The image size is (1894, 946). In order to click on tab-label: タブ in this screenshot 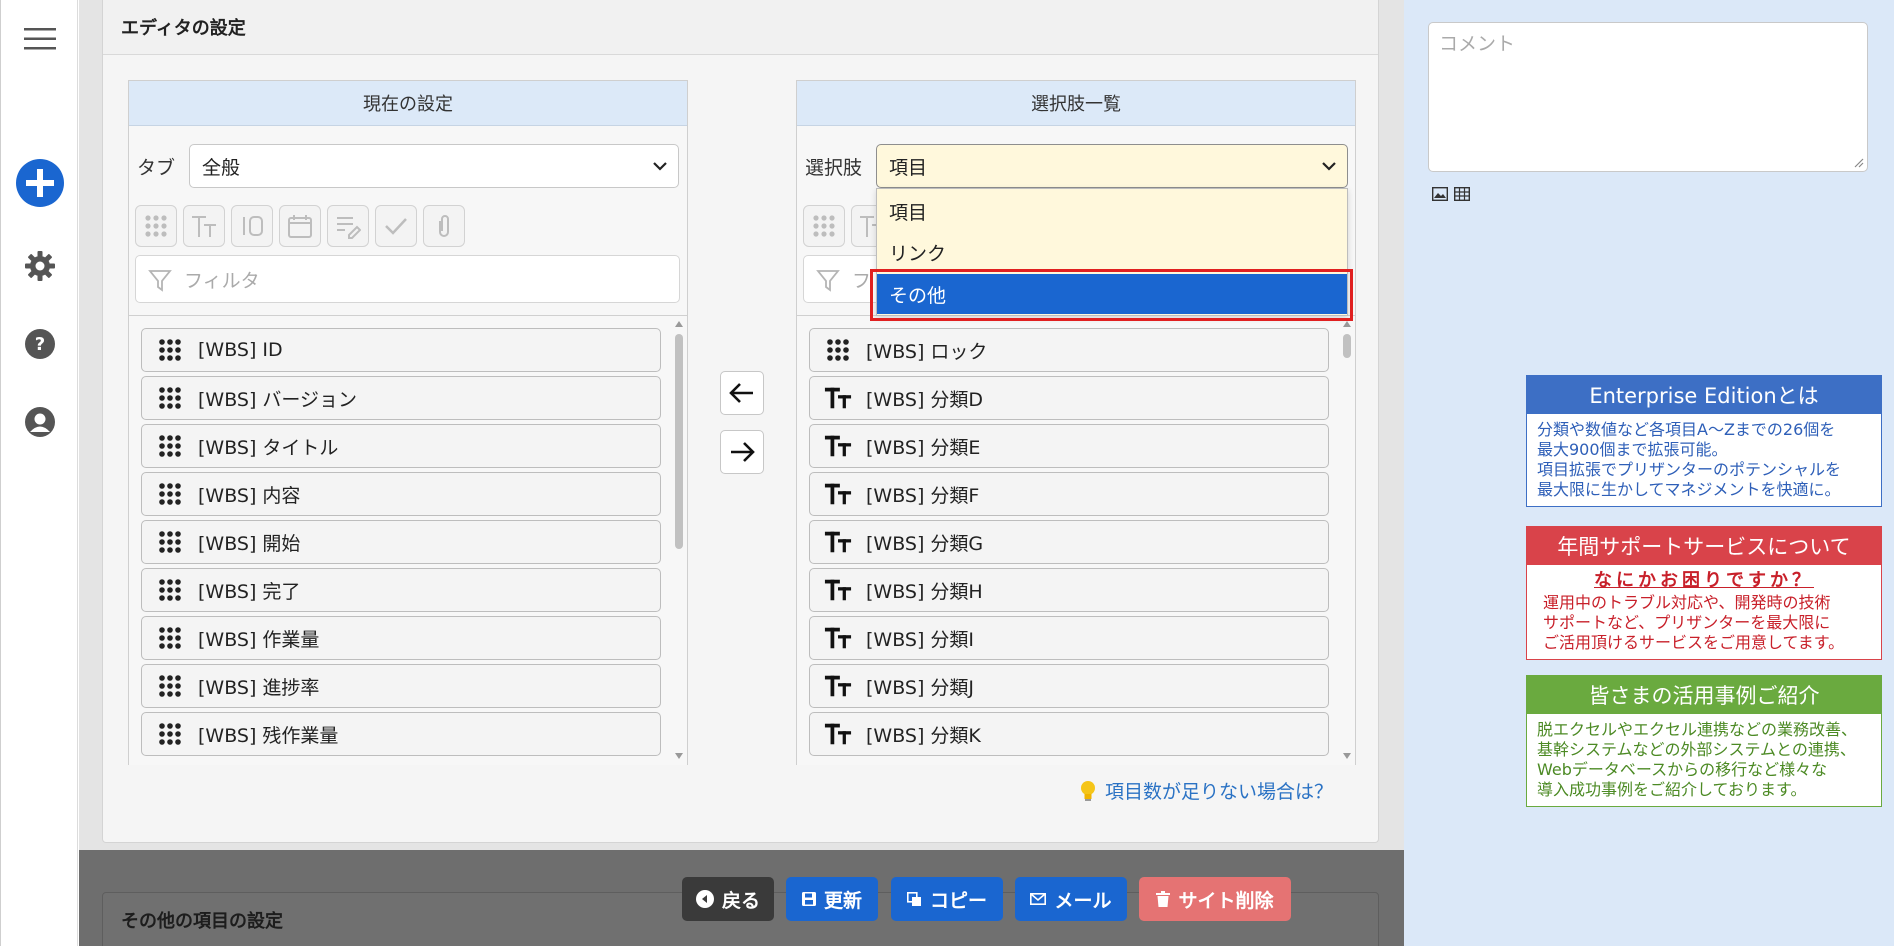, I will do `click(156, 168)`.